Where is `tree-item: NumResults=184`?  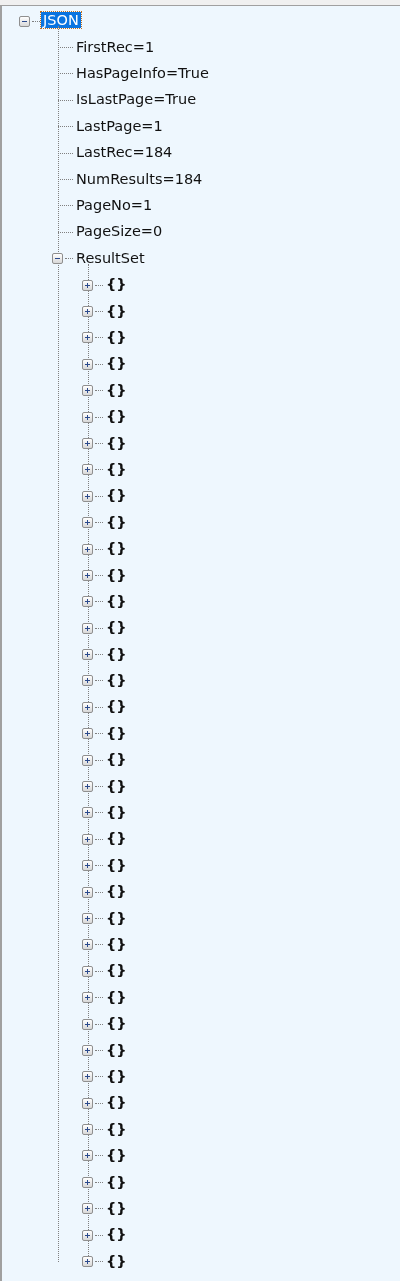
tree-item: NumResults=184 is located at coordinates (139, 178).